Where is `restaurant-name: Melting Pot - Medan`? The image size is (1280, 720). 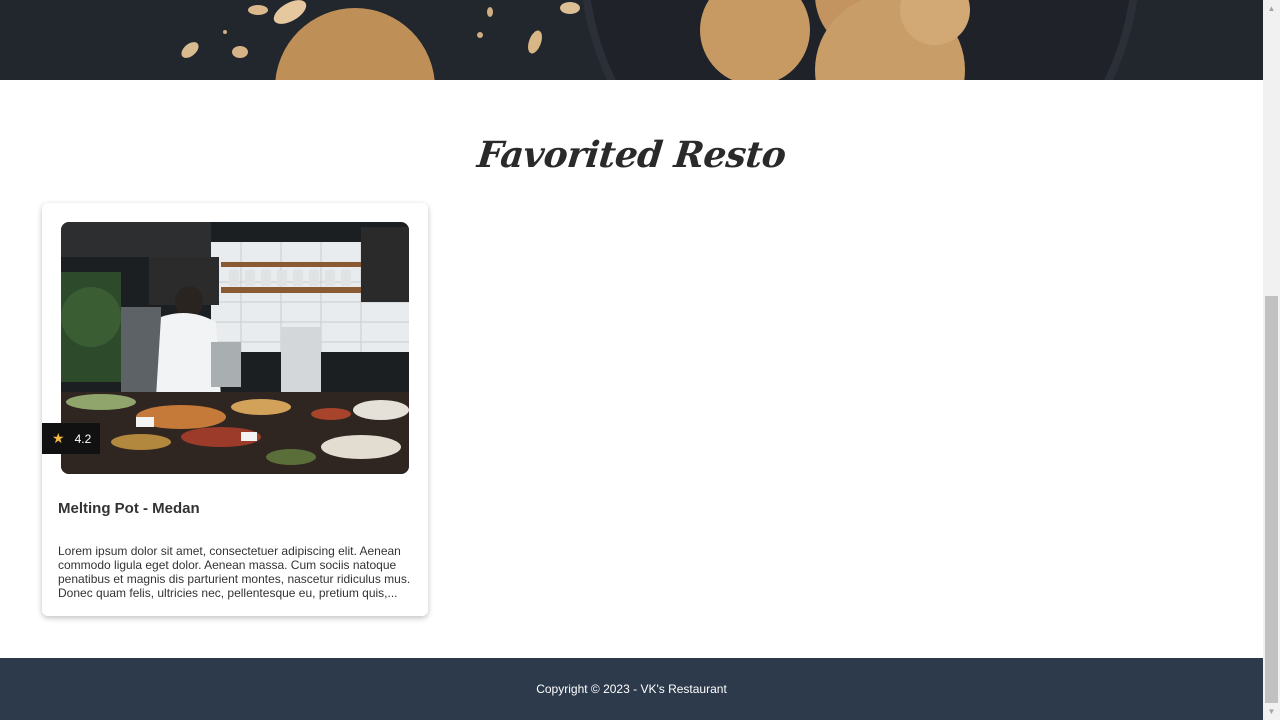
restaurant-name: Melting Pot - Medan is located at coordinates (129, 508).